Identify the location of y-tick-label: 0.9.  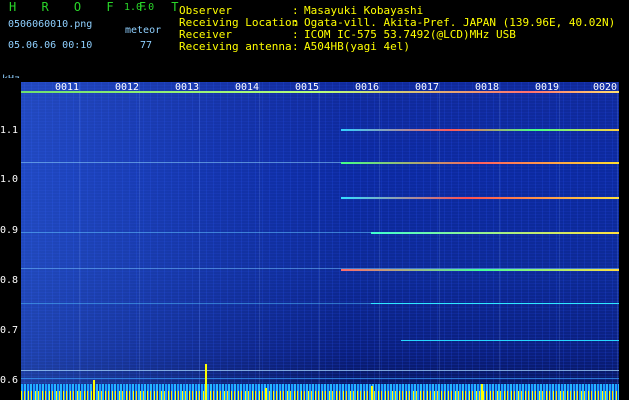
(9, 230).